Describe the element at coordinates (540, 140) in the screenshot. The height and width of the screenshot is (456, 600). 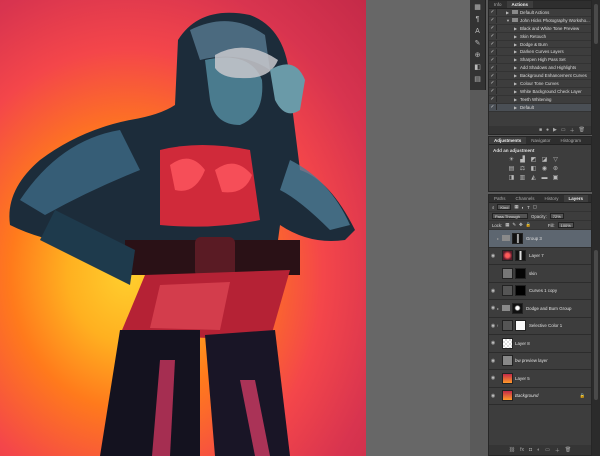
I see `tab-navigator: Navigator` at that location.